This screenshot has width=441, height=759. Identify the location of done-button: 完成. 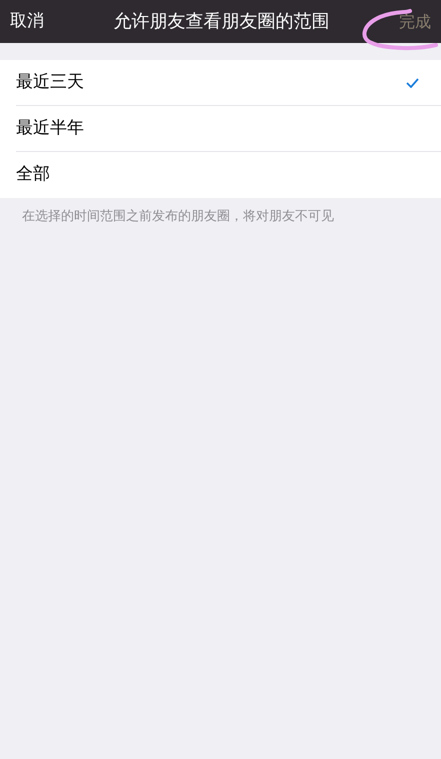
(415, 22).